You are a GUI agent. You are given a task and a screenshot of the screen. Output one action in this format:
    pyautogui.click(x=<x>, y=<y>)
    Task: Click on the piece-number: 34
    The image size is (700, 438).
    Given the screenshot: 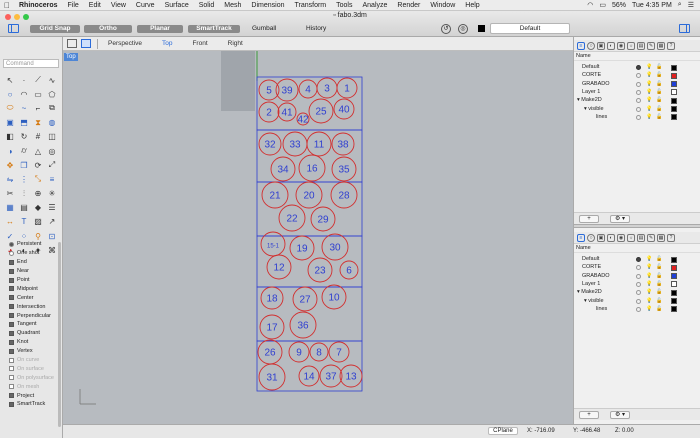 What is the action you would take?
    pyautogui.click(x=283, y=170)
    